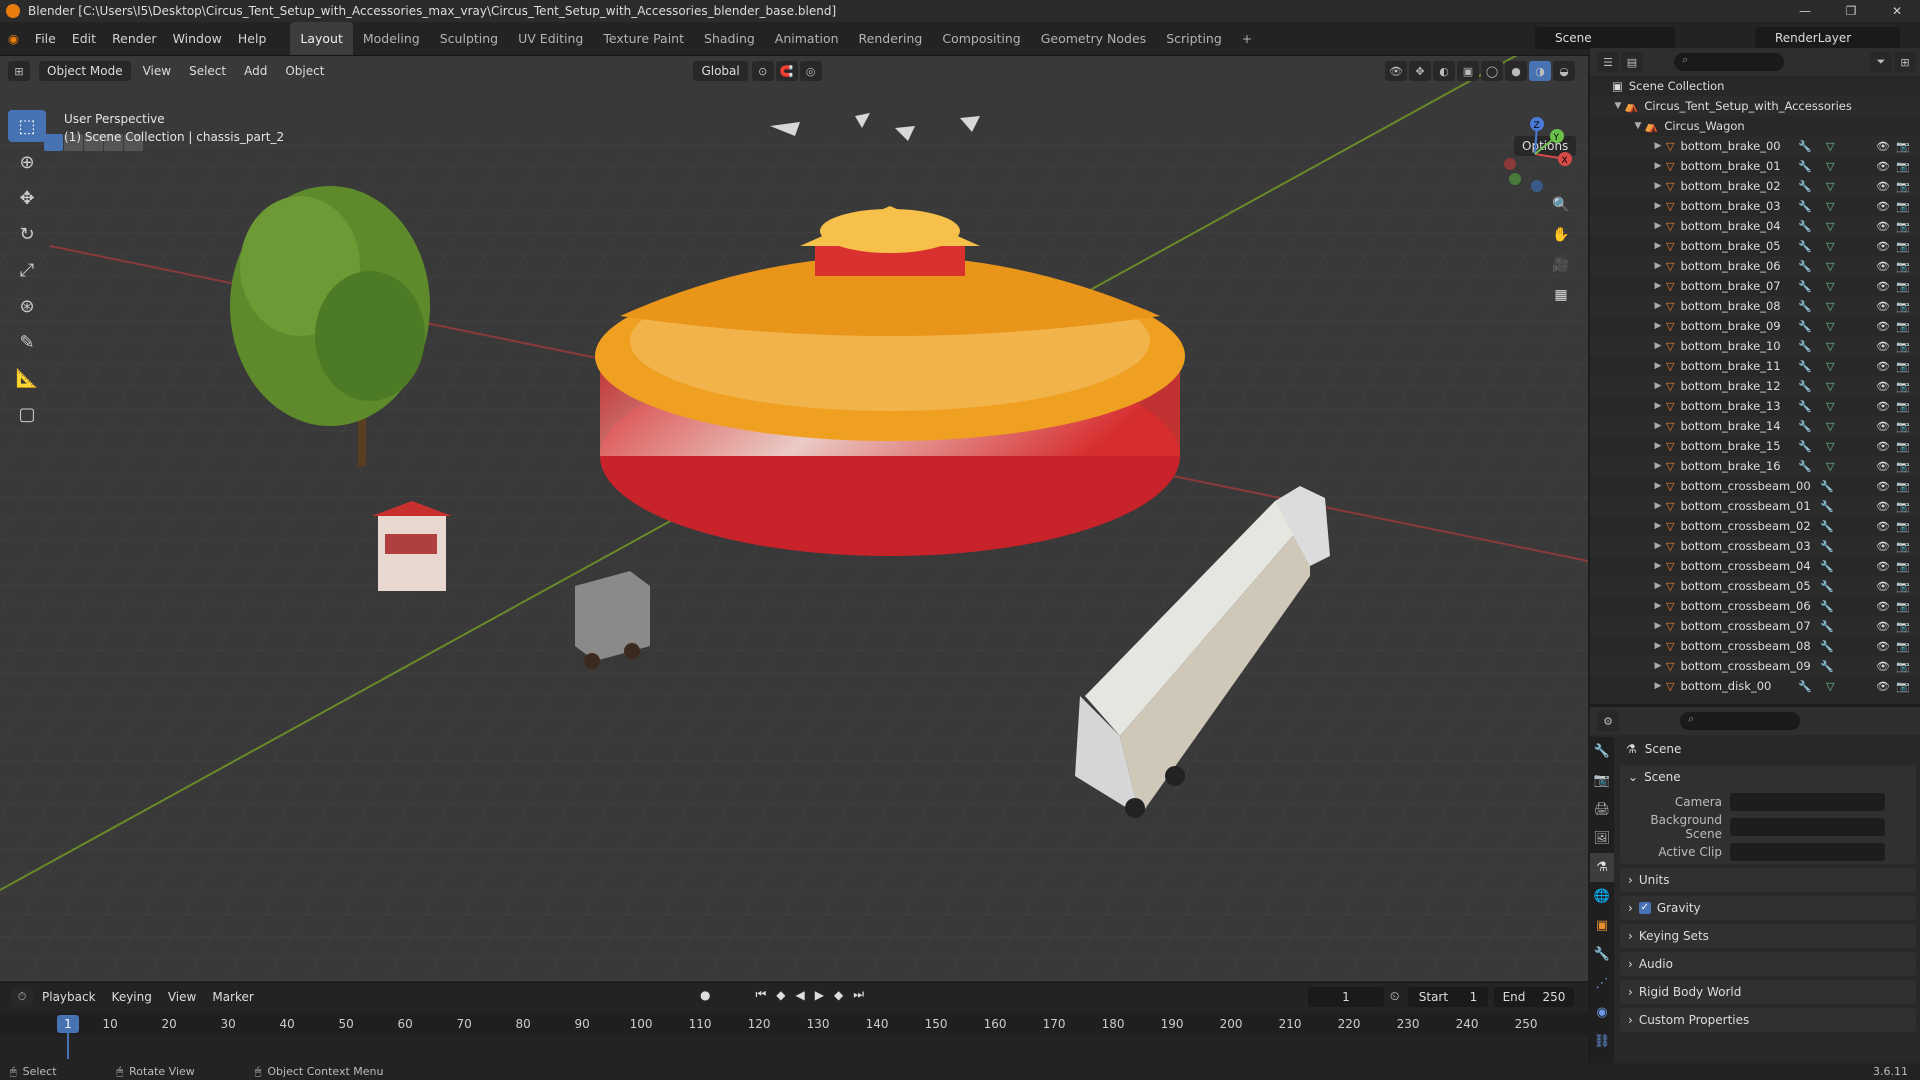  Describe the element at coordinates (729, 38) in the screenshot. I see `tab-shading: Shading` at that location.